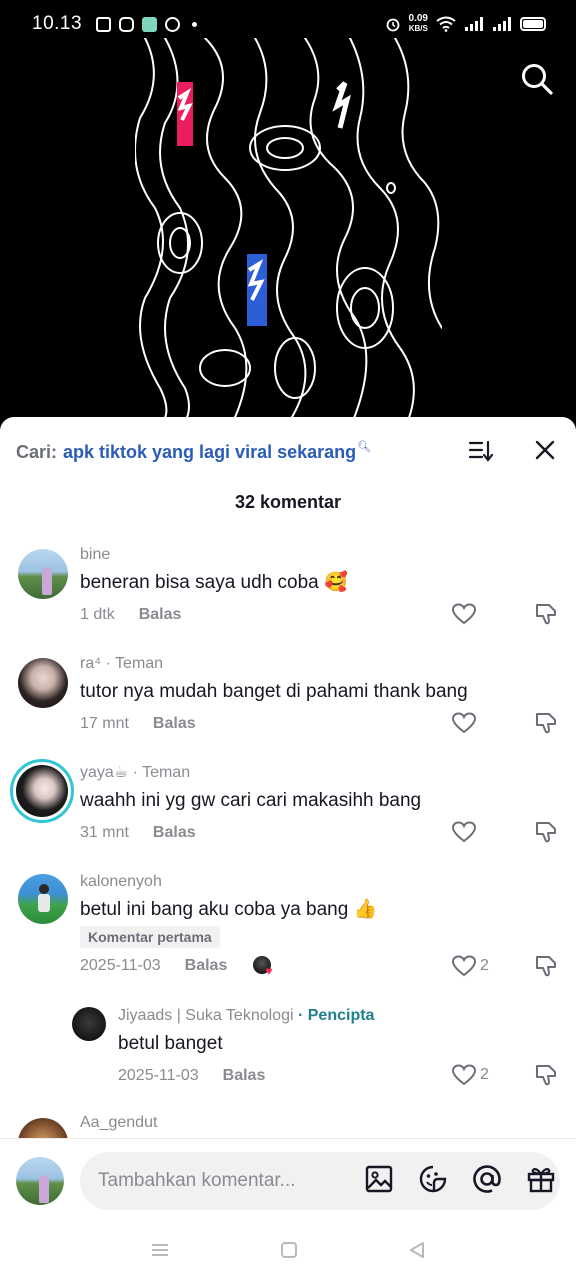 Image resolution: width=576 pixels, height=1280 pixels. What do you see at coordinates (127, 24) in the screenshot?
I see `instagram-icon` at bounding box center [127, 24].